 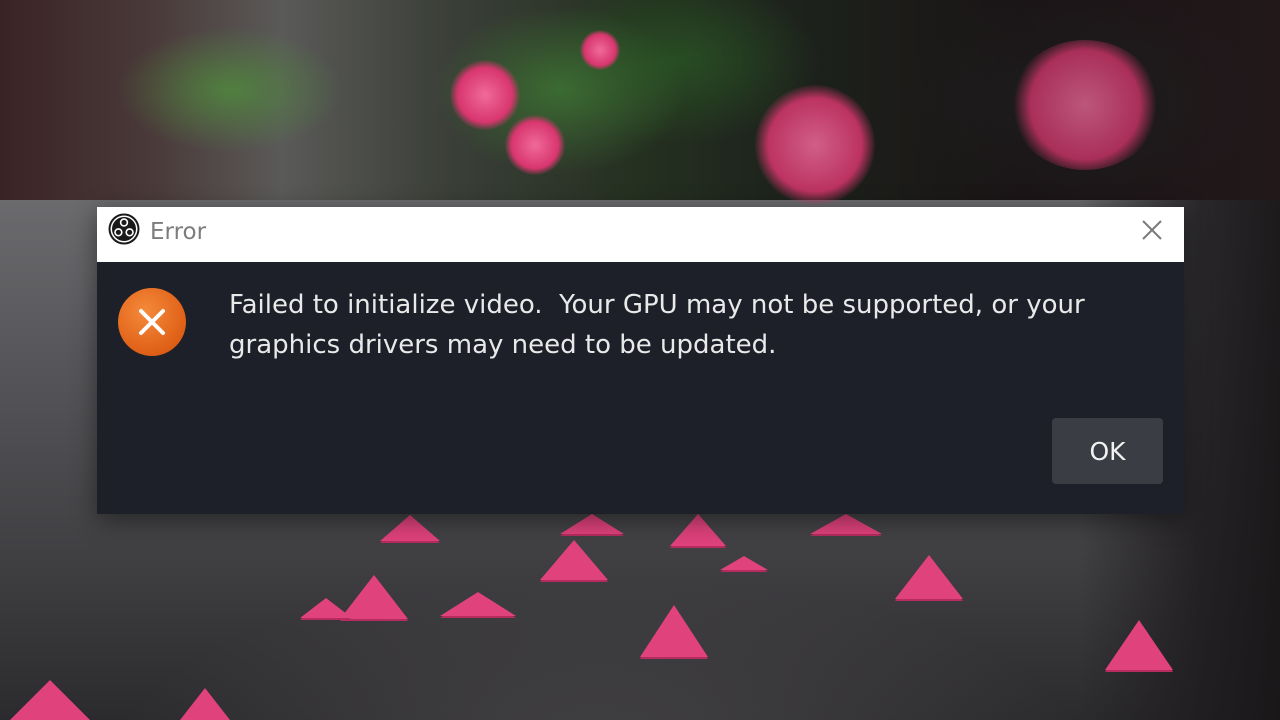 What do you see at coordinates (124, 229) in the screenshot?
I see `obs-logo-icon` at bounding box center [124, 229].